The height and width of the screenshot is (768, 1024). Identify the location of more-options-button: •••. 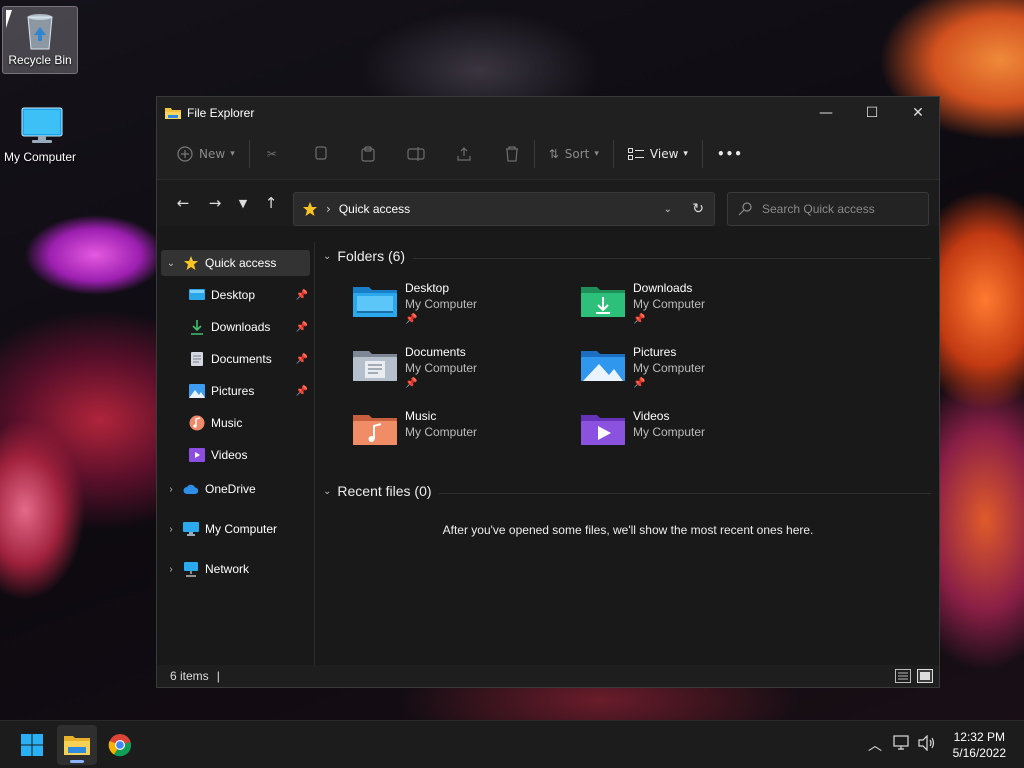
(730, 154).